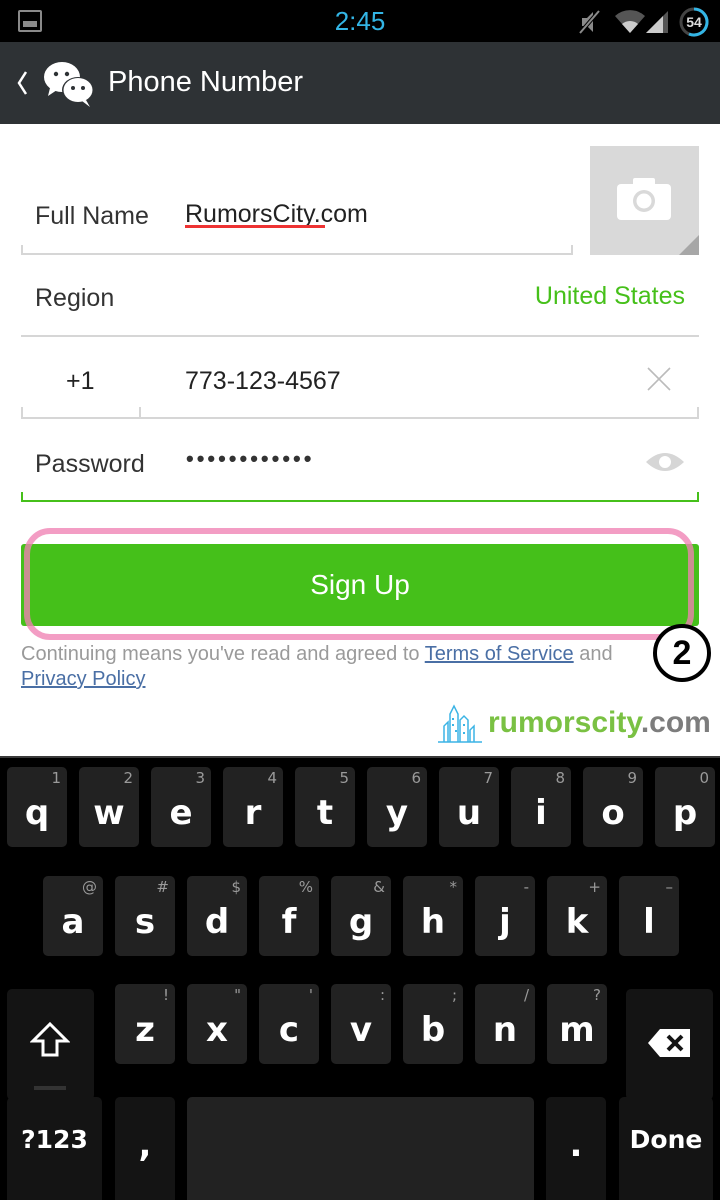  I want to click on status-bar: 2:45 54, so click(360, 21).